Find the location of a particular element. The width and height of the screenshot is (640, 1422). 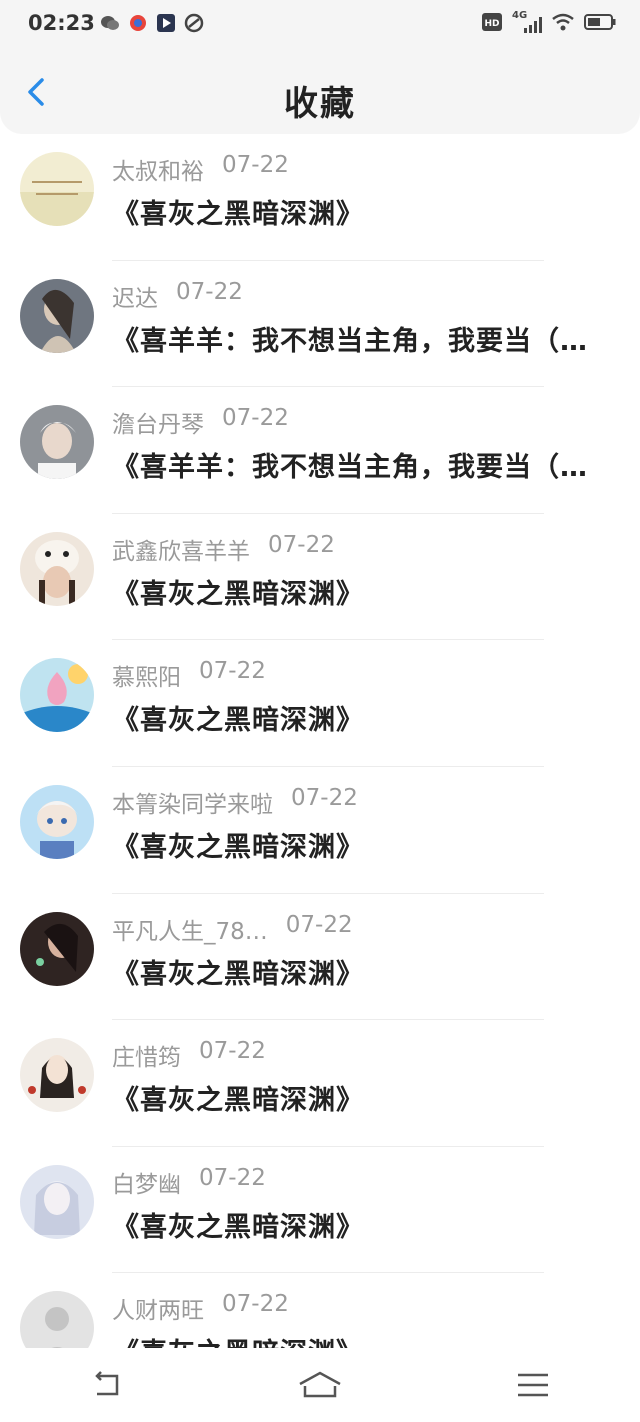

favorite-item: 慕熙阳 07-22 《喜灰之黑暗深渊》 is located at coordinates (320, 703).